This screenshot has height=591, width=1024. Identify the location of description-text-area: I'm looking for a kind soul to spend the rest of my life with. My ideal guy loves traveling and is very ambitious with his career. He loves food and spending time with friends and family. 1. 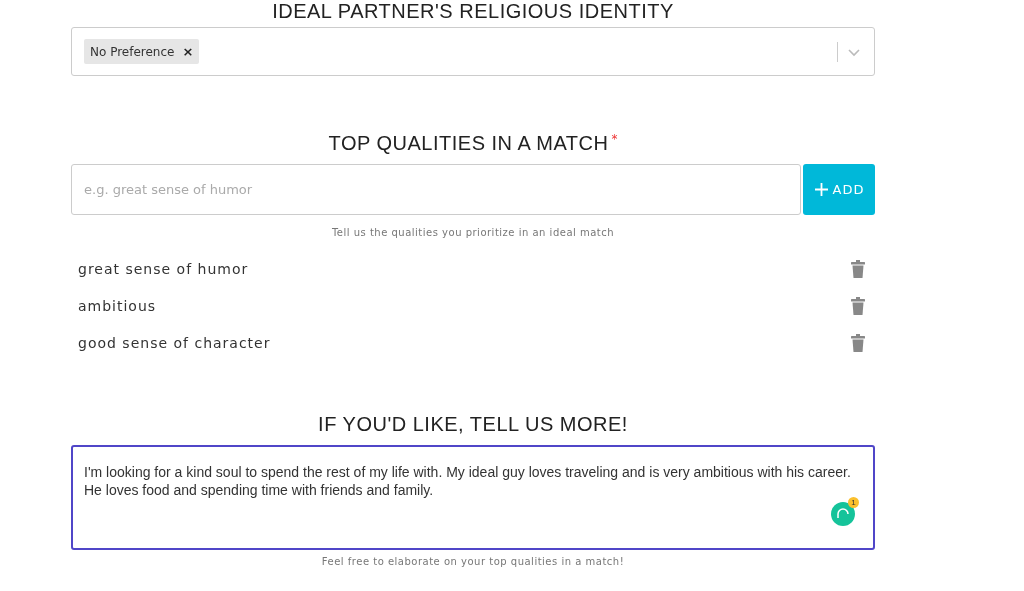
(473, 497).